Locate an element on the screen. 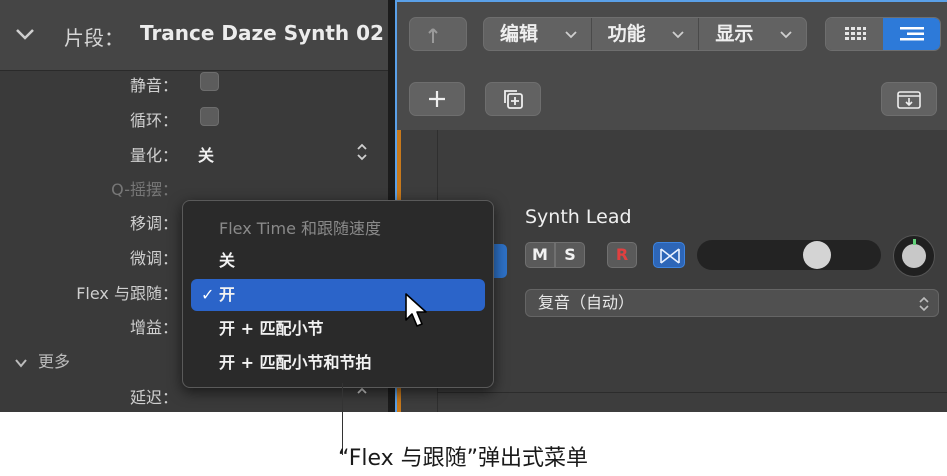  back-arrow-icon is located at coordinates (433, 35).